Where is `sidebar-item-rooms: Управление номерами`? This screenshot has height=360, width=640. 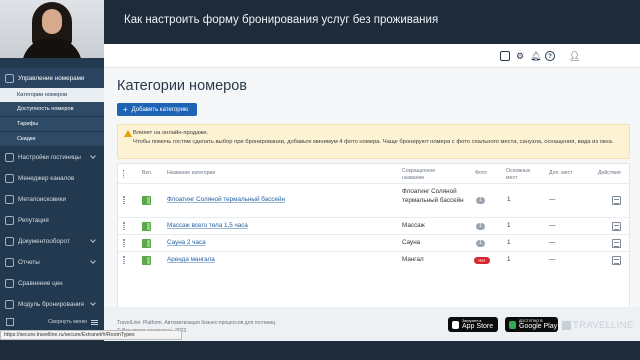
sidebar-item-rooms: Управление номерами is located at coordinates (52, 78).